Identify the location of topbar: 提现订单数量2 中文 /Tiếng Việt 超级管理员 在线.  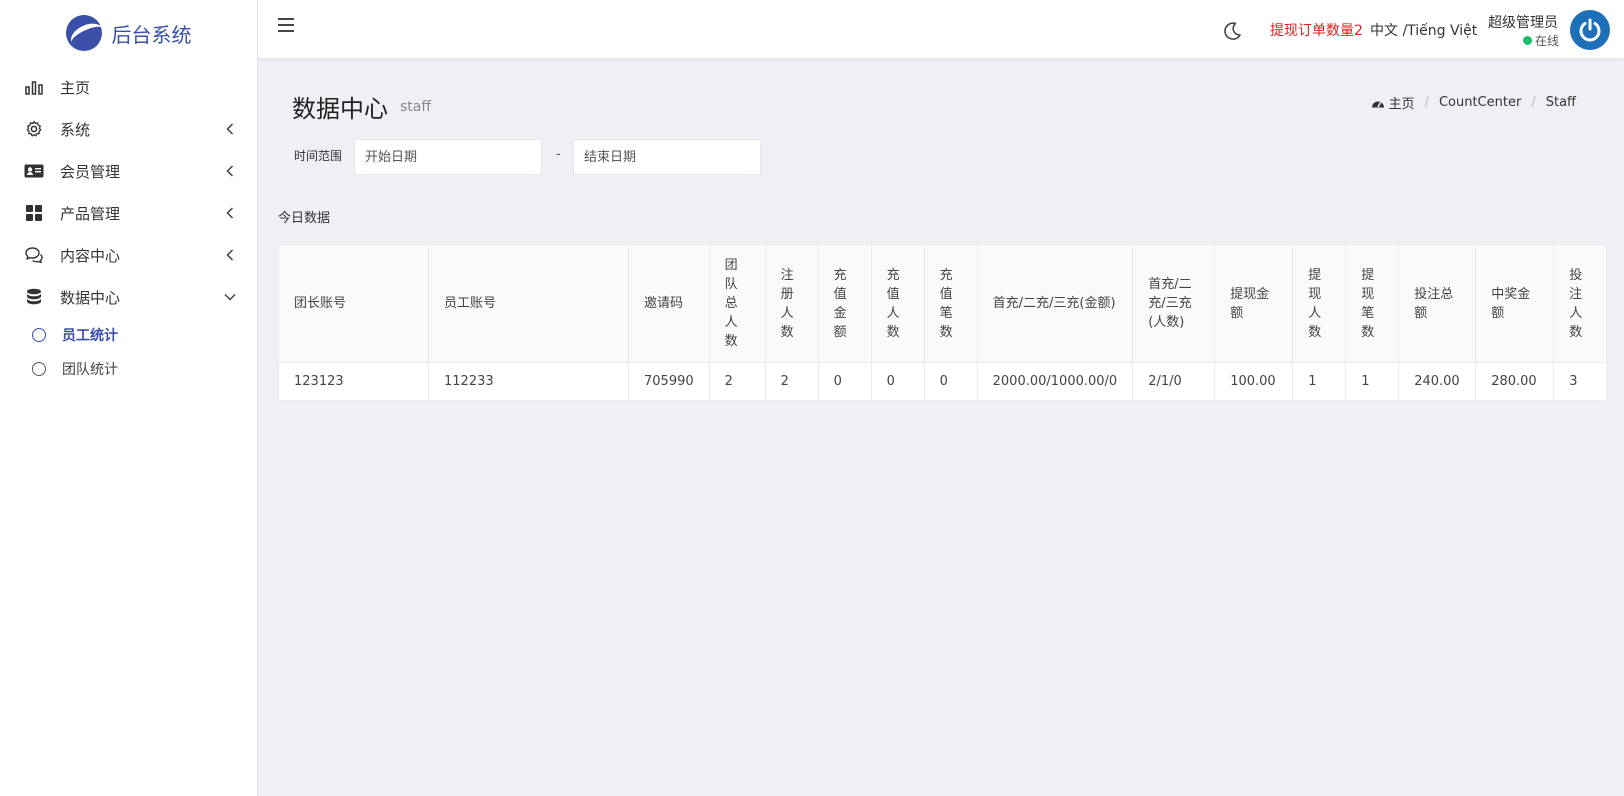
(941, 29).